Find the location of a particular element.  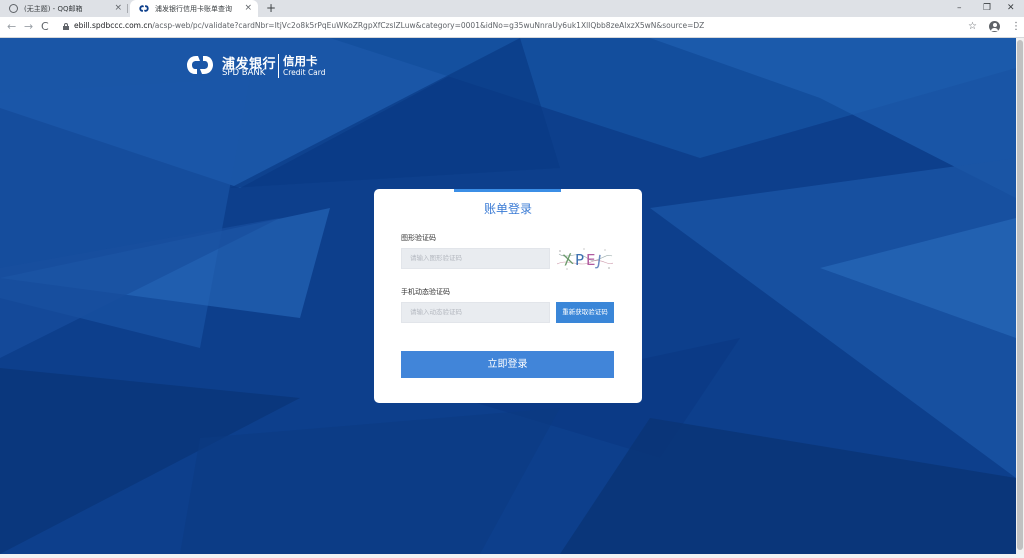

captcha-char: P is located at coordinates (579, 260).